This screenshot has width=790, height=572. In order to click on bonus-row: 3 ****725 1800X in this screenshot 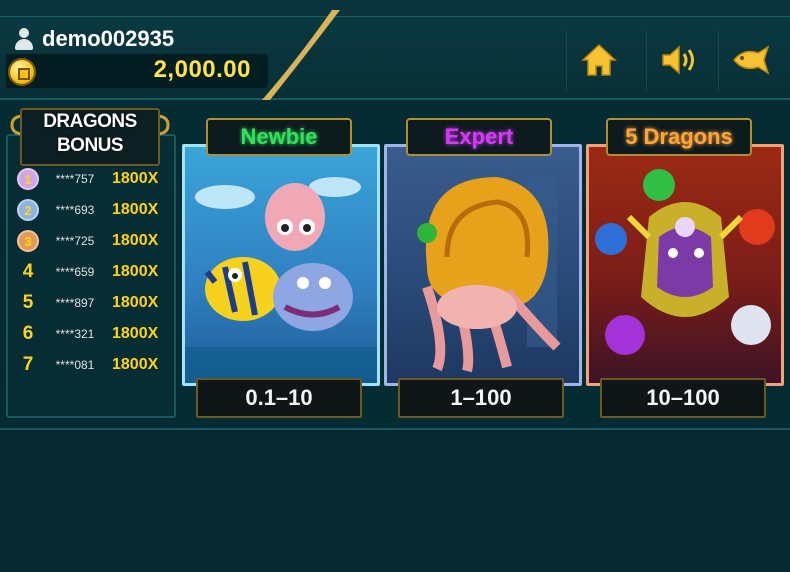, I will do `click(90, 241)`.